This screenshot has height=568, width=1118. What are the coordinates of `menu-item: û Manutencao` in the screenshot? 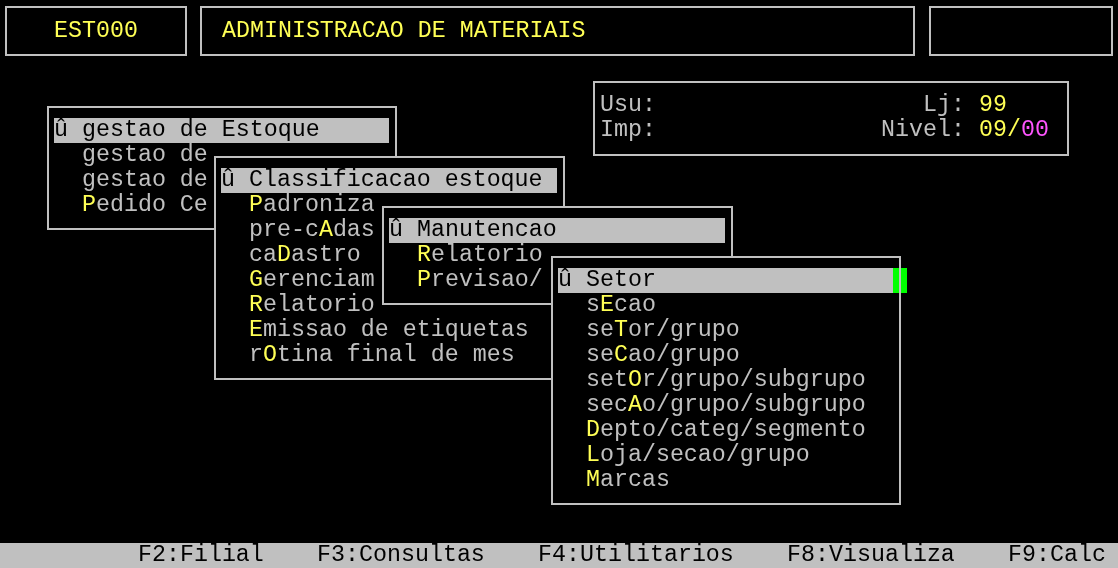 It's located at (557, 230).